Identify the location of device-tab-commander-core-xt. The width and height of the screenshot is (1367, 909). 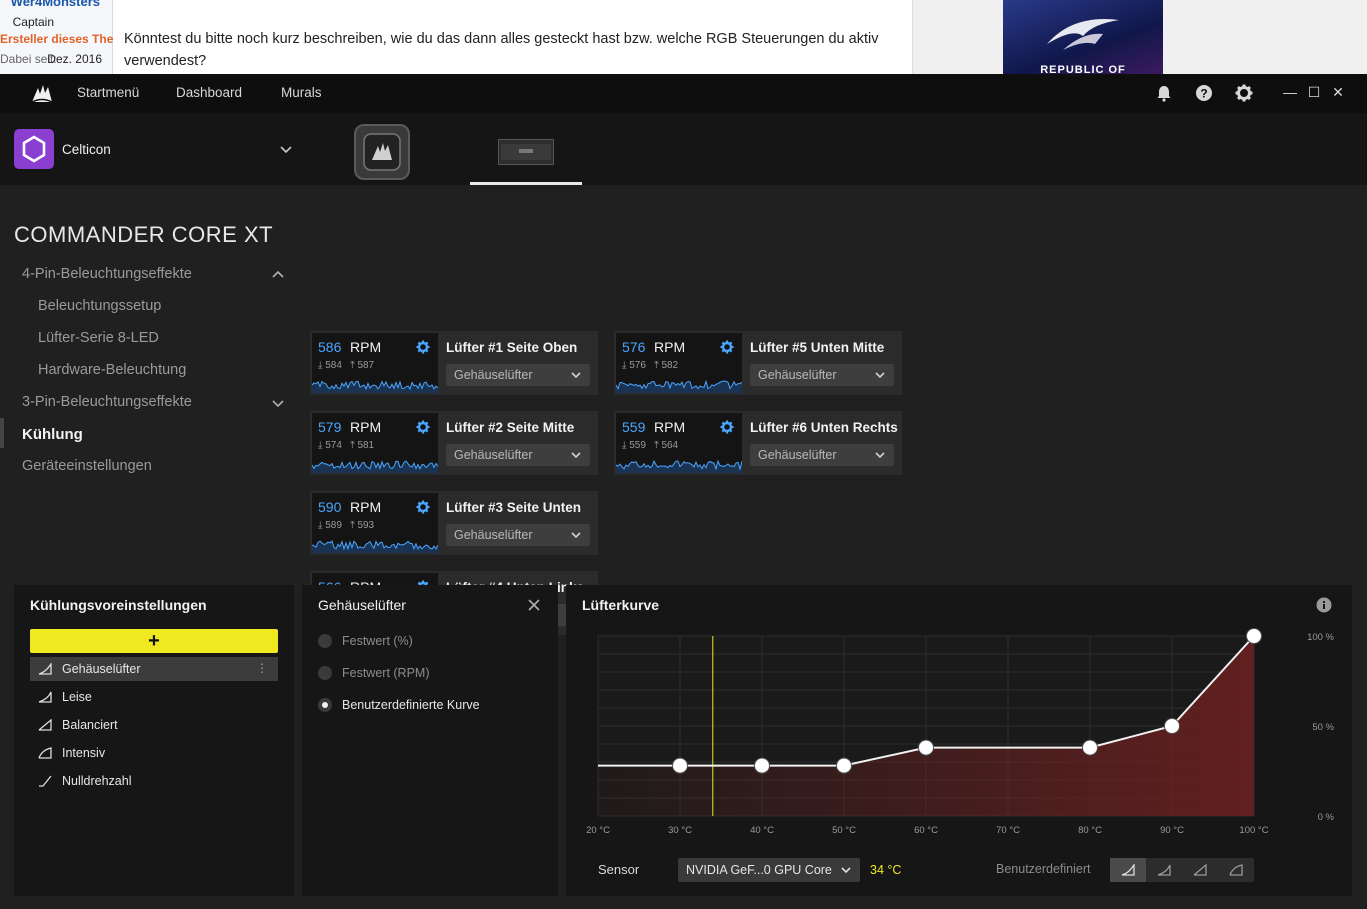
(526, 152).